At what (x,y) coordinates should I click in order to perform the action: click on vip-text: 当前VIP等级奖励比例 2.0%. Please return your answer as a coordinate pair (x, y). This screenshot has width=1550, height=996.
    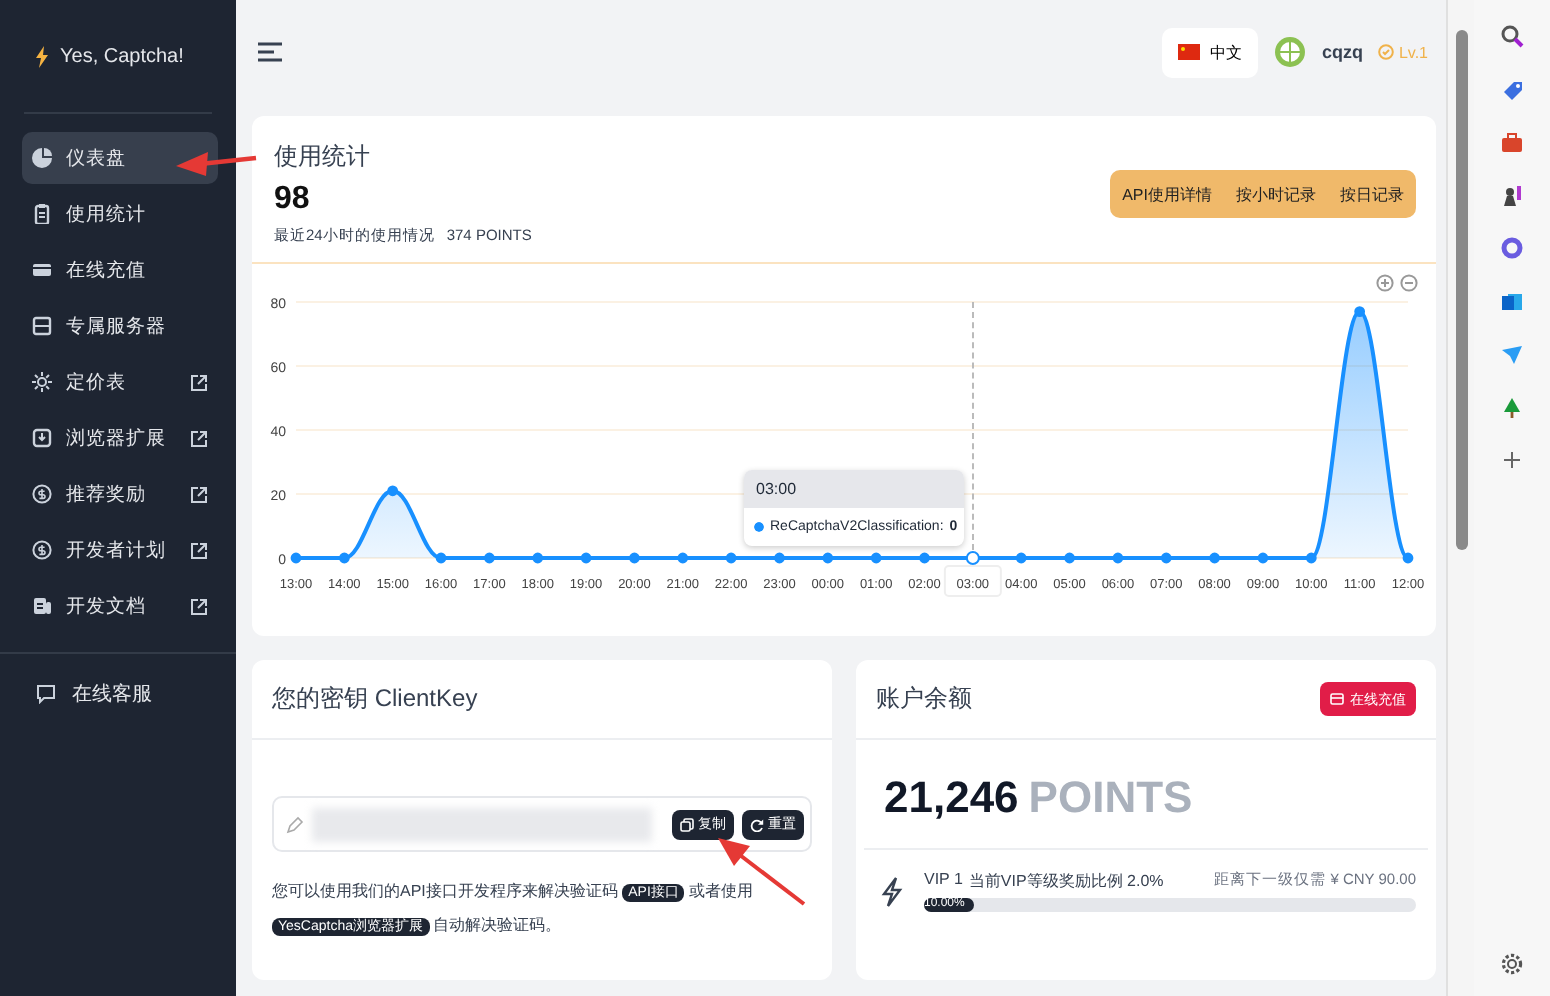
    Looking at the image, I should click on (1066, 881).